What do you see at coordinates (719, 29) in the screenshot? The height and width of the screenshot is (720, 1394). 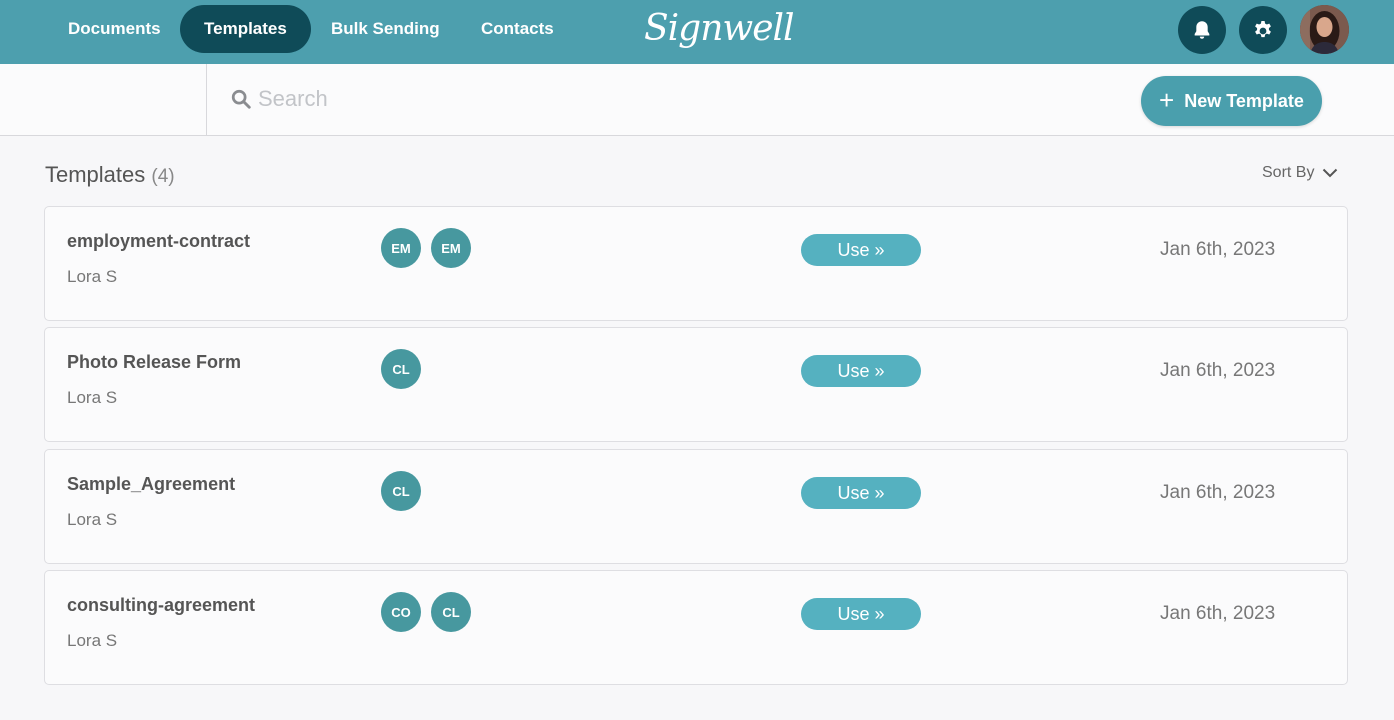 I see `signwell-logo: Signwell` at bounding box center [719, 29].